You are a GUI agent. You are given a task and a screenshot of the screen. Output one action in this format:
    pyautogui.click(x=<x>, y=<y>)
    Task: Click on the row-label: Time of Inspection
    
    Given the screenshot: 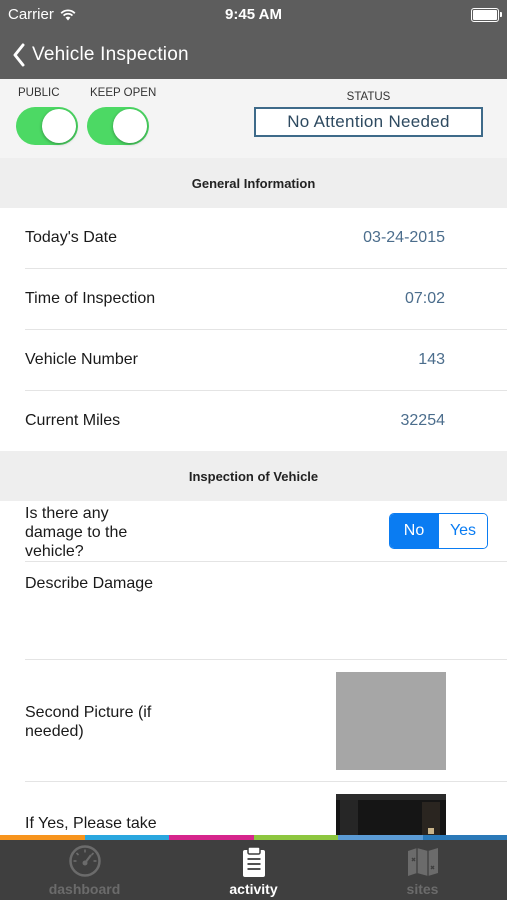 What is the action you would take?
    pyautogui.click(x=90, y=298)
    